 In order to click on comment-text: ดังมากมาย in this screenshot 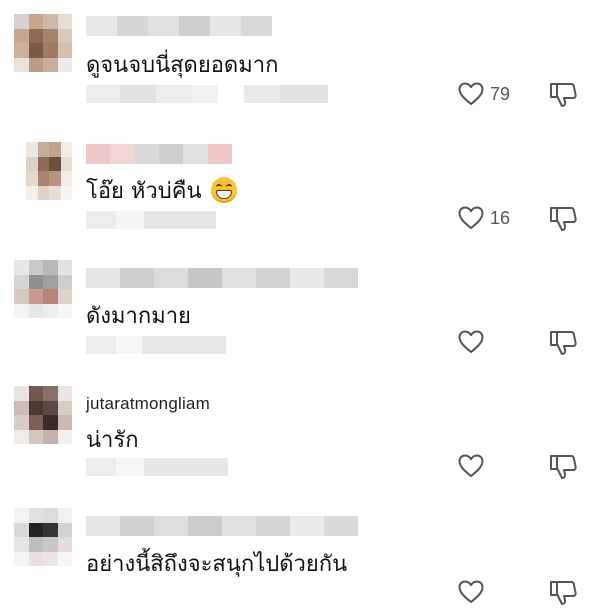, I will do `click(138, 316)`.